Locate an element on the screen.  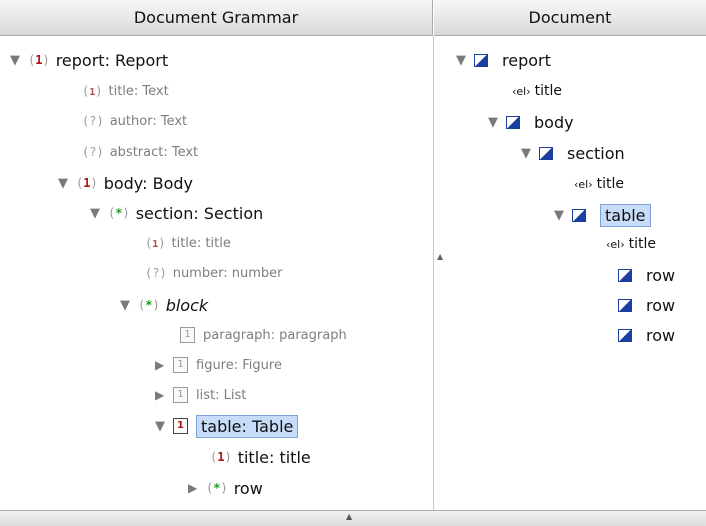
tree-row-figure: ▶ 1 figure: Figure is located at coordinates (218, 365).